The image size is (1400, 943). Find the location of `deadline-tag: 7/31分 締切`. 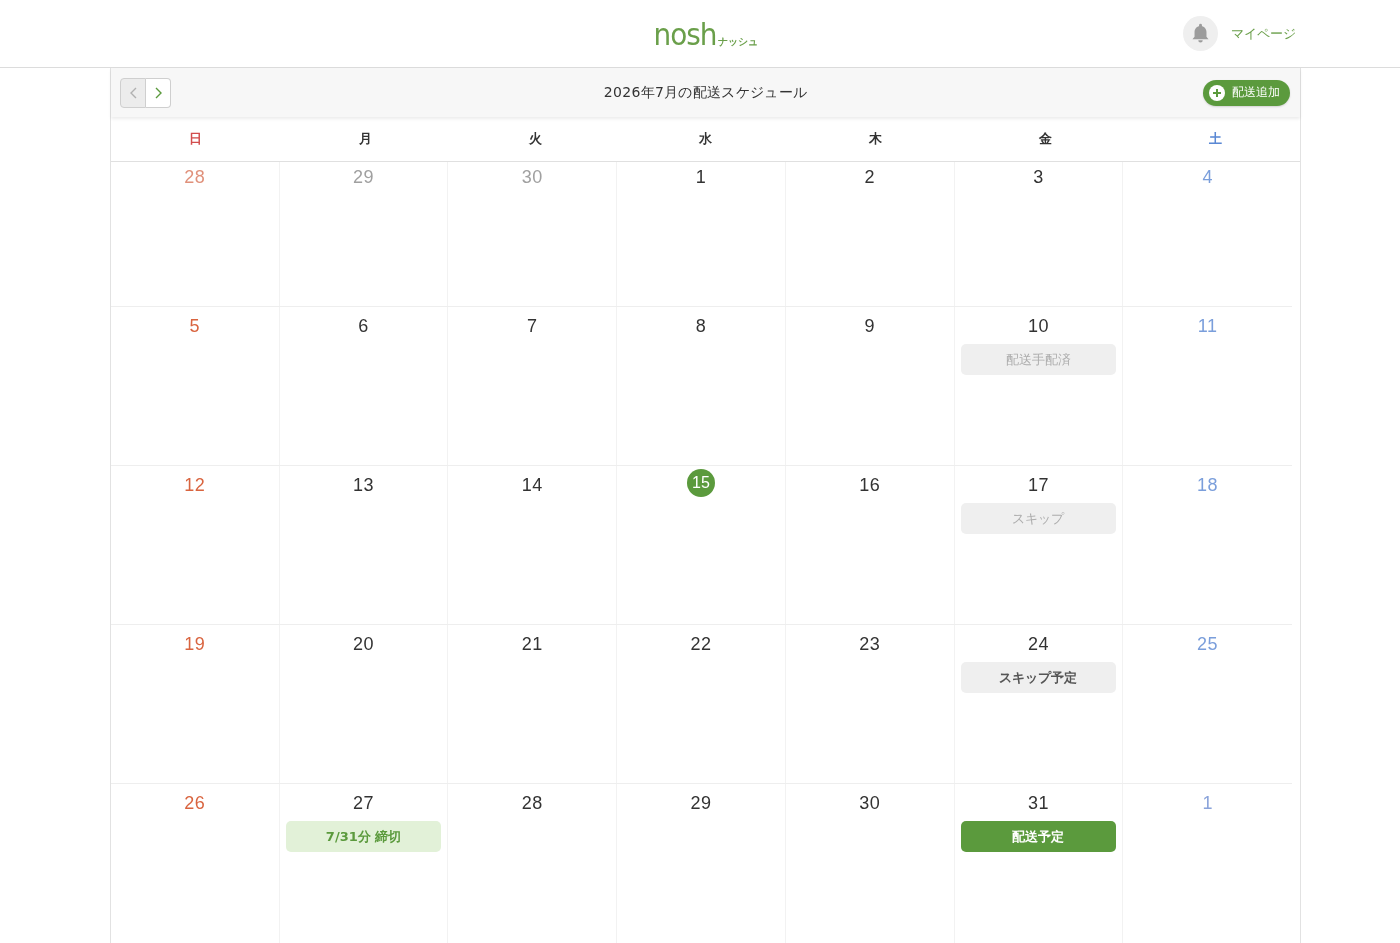

deadline-tag: 7/31分 締切 is located at coordinates (363, 836).